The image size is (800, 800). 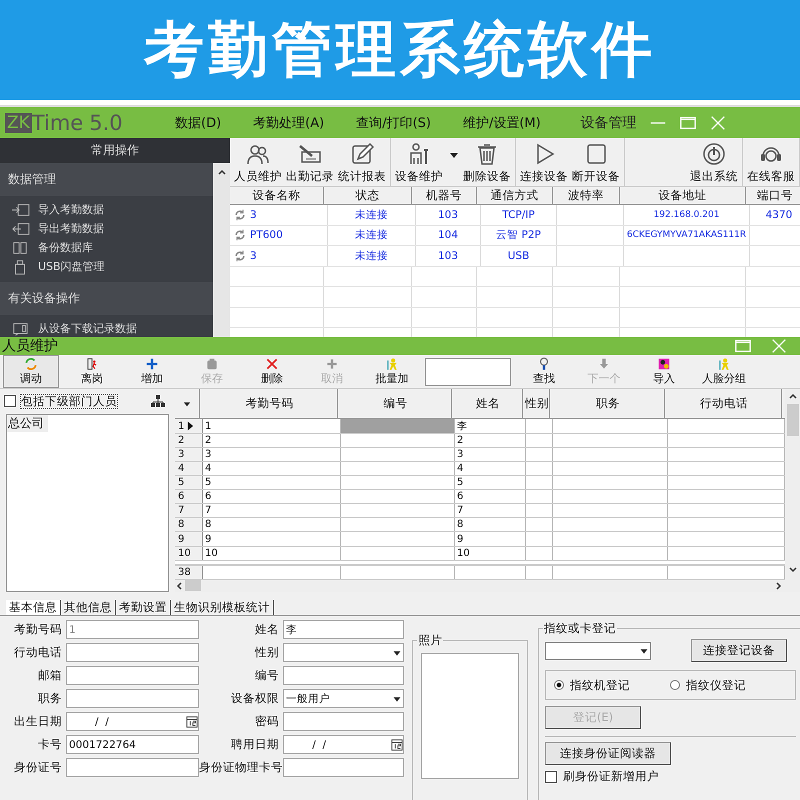 What do you see at coordinates (427, 162) in the screenshot?
I see `toolbar-button: 设备维护` at bounding box center [427, 162].